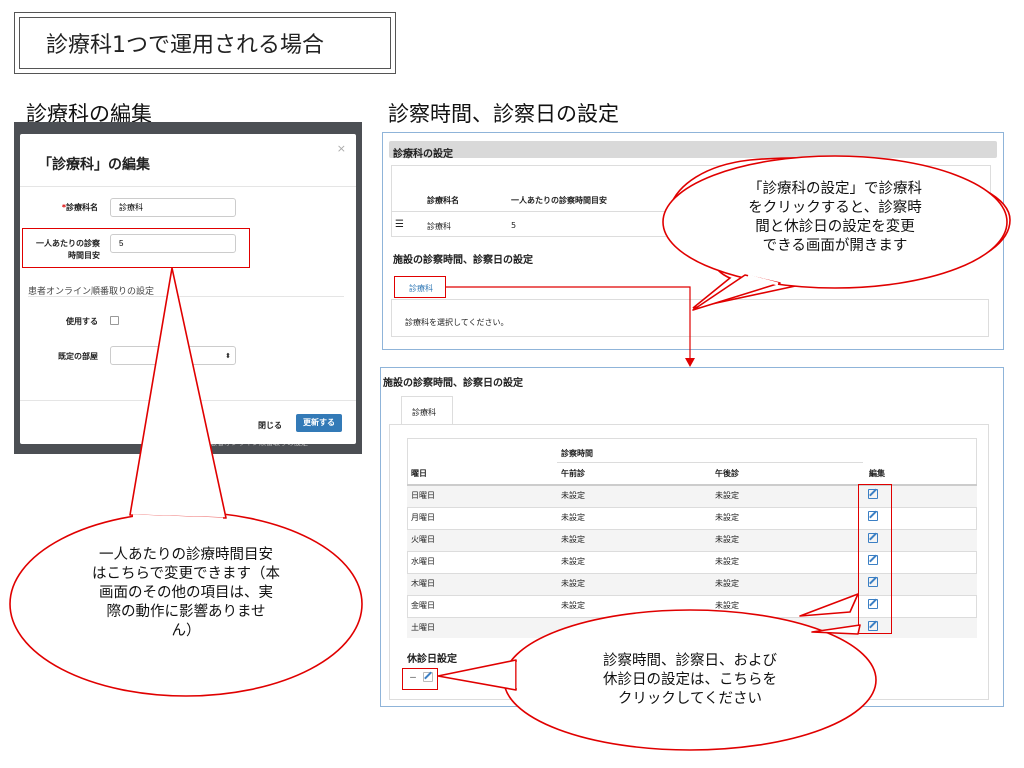  What do you see at coordinates (690, 362) in the screenshot?
I see `arrow-head-icon` at bounding box center [690, 362].